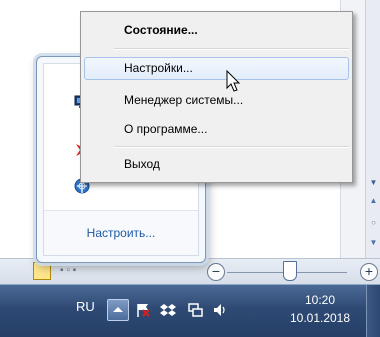  Describe the element at coordinates (42, 271) in the screenshot. I see `taskbar-app-icon` at that location.